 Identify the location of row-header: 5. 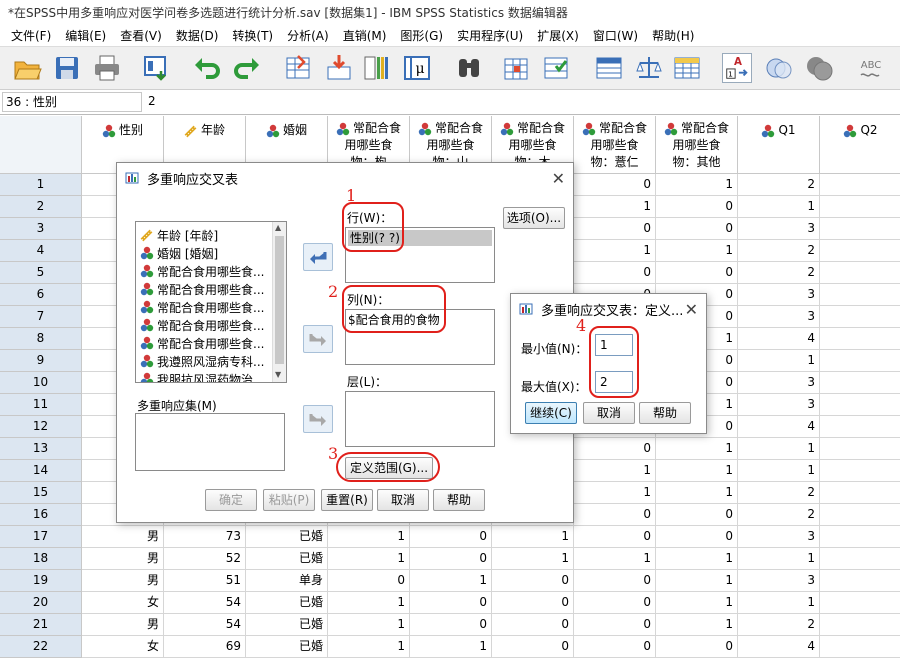
(41, 273).